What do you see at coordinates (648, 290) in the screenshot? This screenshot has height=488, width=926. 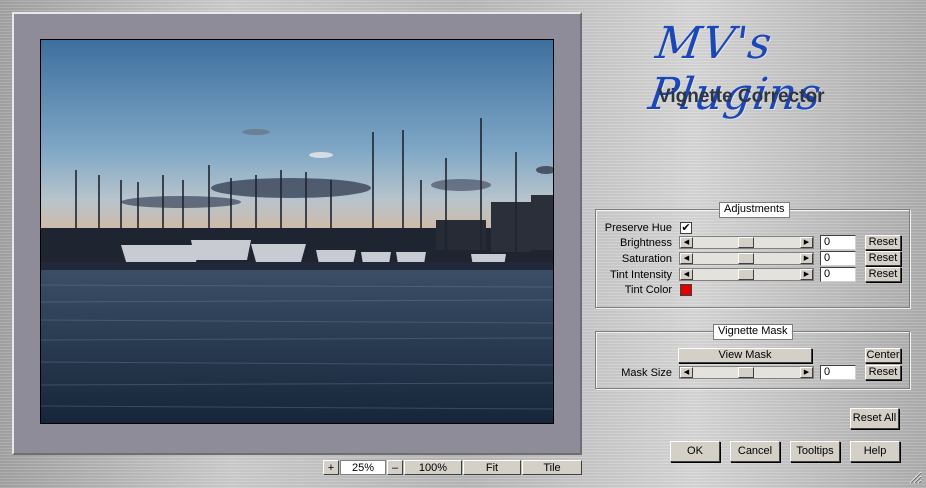 I see `tint-color-label: Tint Color` at bounding box center [648, 290].